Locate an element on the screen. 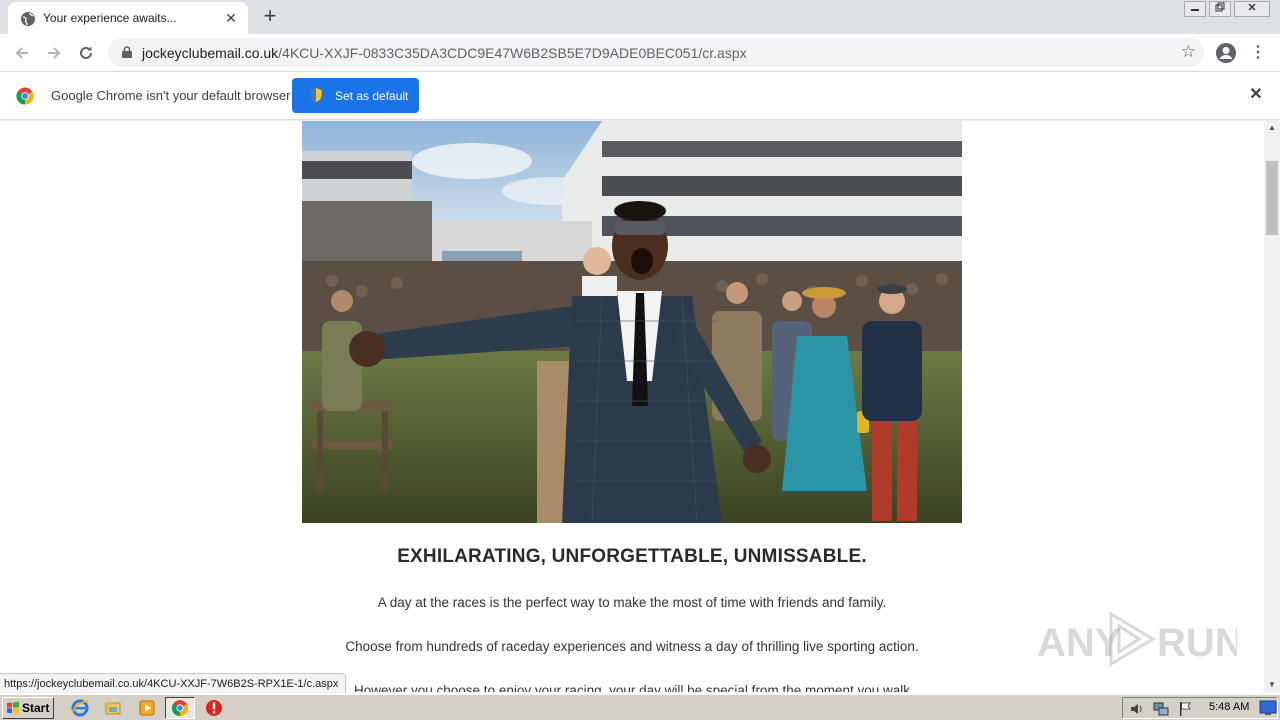  url-domain: jockeyclubemail.co.uk is located at coordinates (210, 53).